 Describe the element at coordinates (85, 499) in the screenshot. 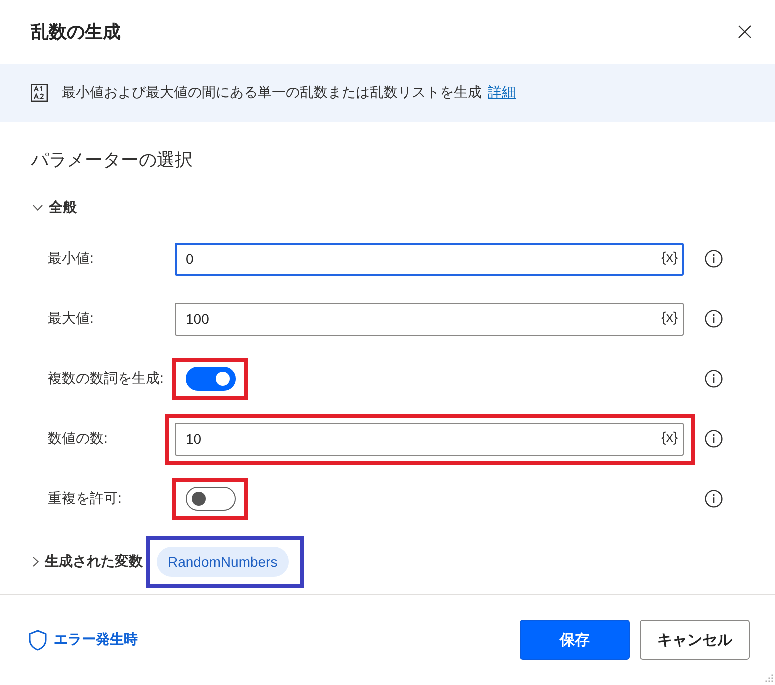

I see `field-label: 重複を許可:` at that location.